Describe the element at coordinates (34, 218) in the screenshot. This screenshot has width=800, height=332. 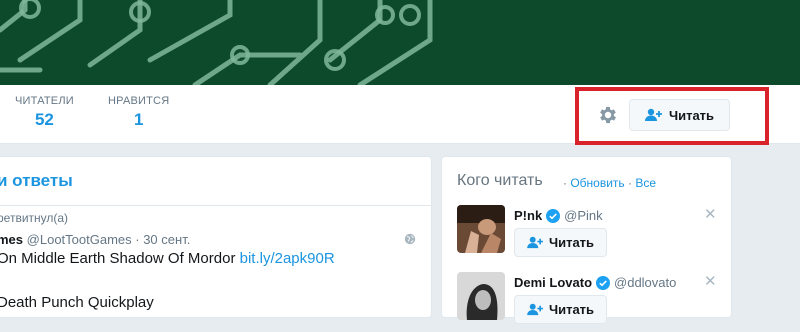
I see `retweet-context: ретвитнул(а)` at that location.